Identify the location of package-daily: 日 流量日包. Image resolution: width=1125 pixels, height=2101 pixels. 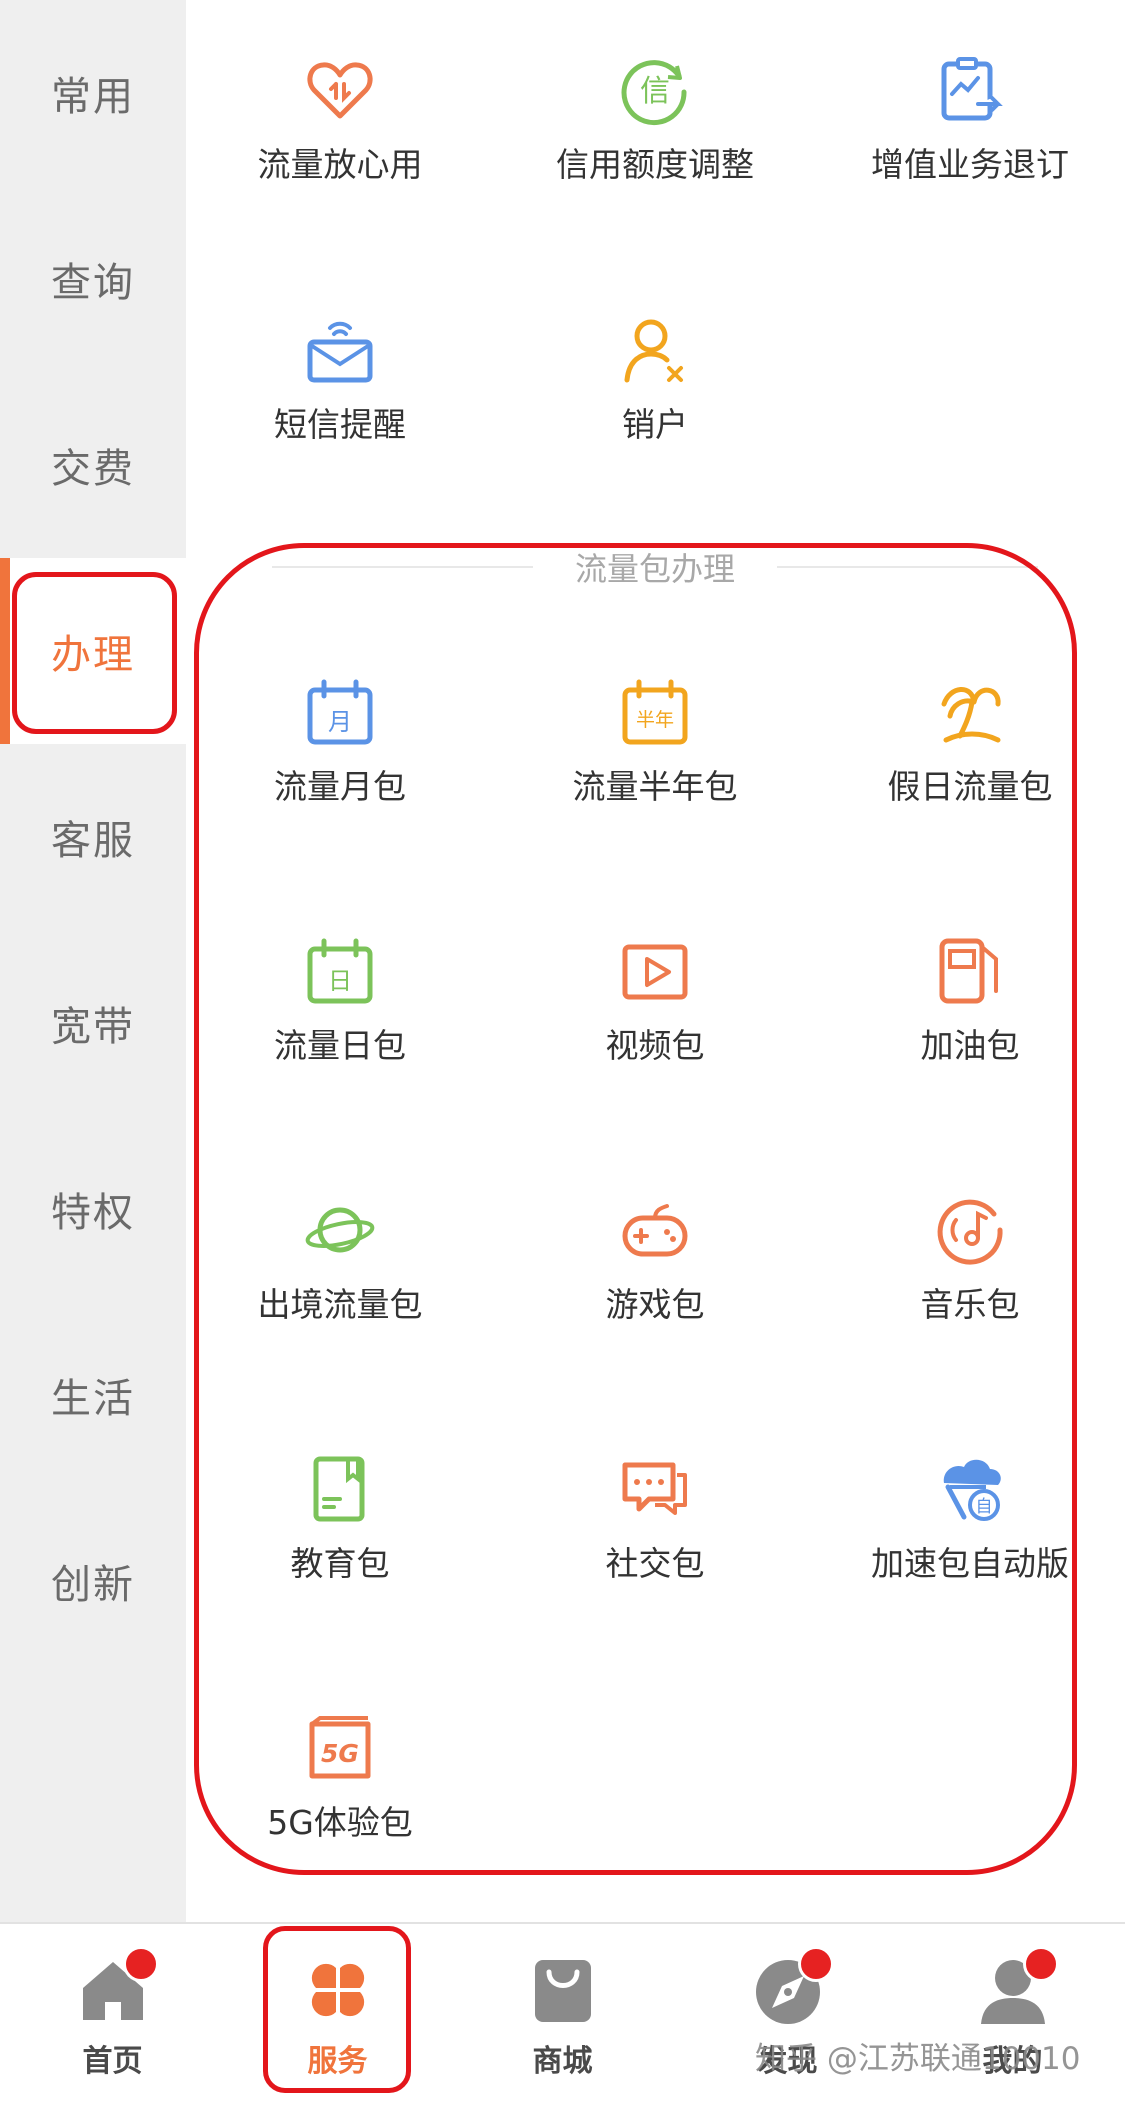
(340, 1015).